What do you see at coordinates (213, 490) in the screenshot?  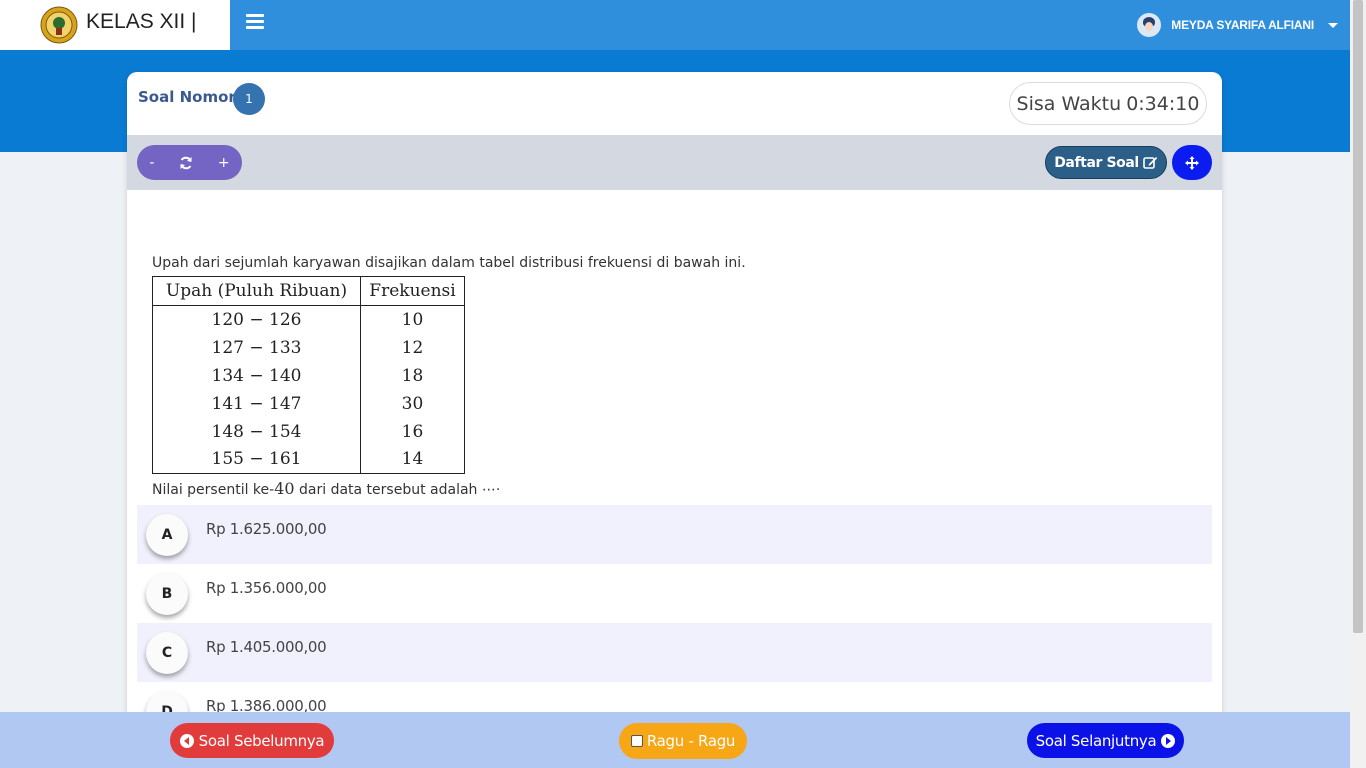 I see `prompt-before: Nilai persentil ke-` at bounding box center [213, 490].